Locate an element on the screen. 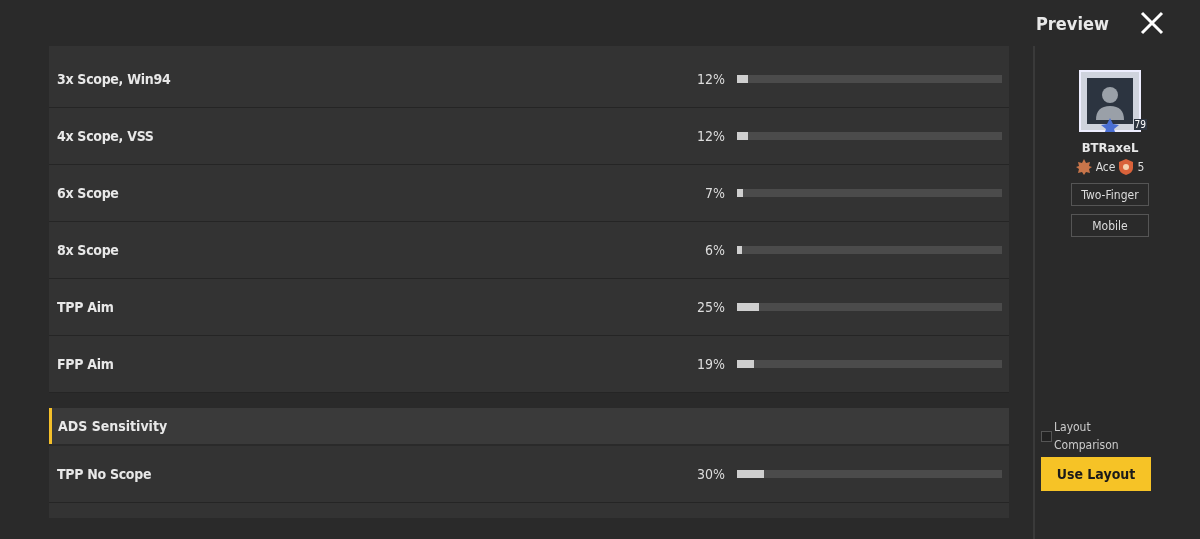  percent-value: 6% is located at coordinates (714, 250).